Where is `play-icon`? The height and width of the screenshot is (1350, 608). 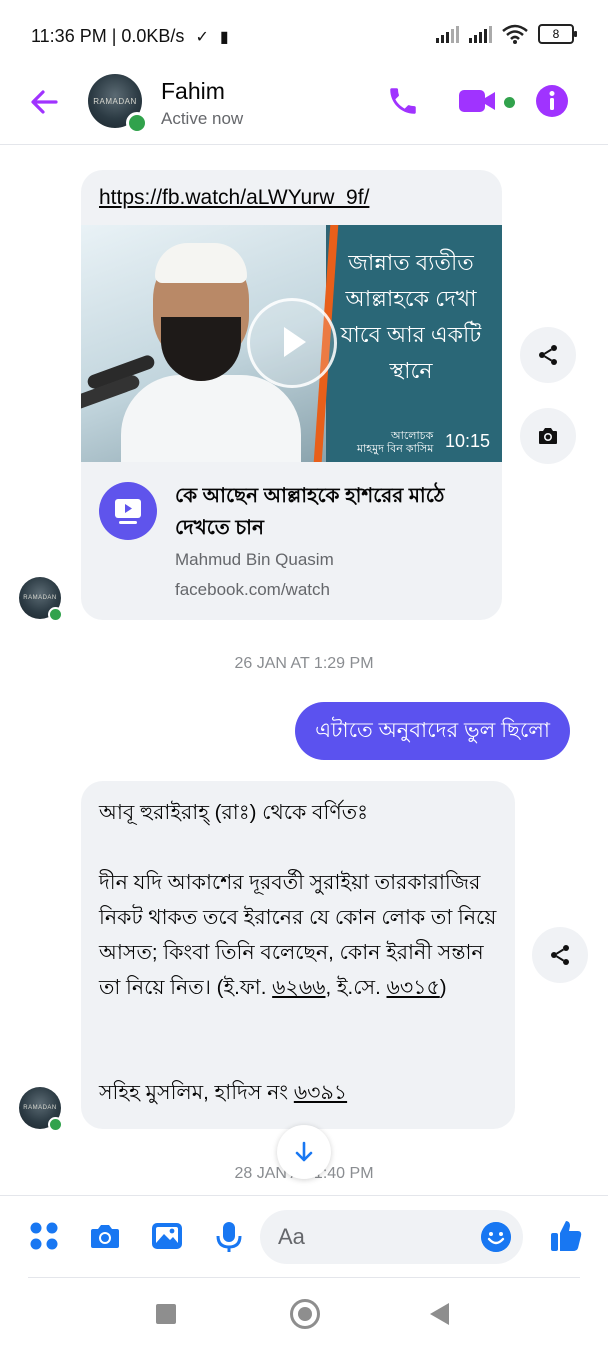
play-icon is located at coordinates (292, 343).